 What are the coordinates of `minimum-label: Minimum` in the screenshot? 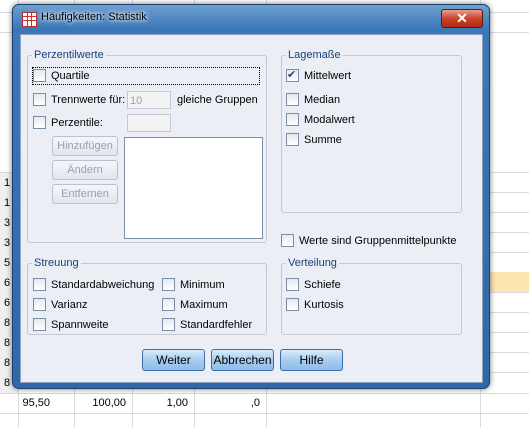 It's located at (202, 285).